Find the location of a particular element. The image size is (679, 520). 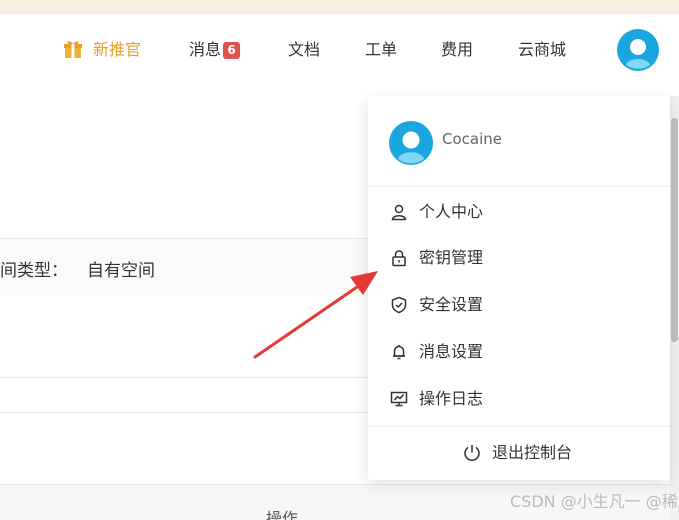

avatar is located at coordinates (638, 50).